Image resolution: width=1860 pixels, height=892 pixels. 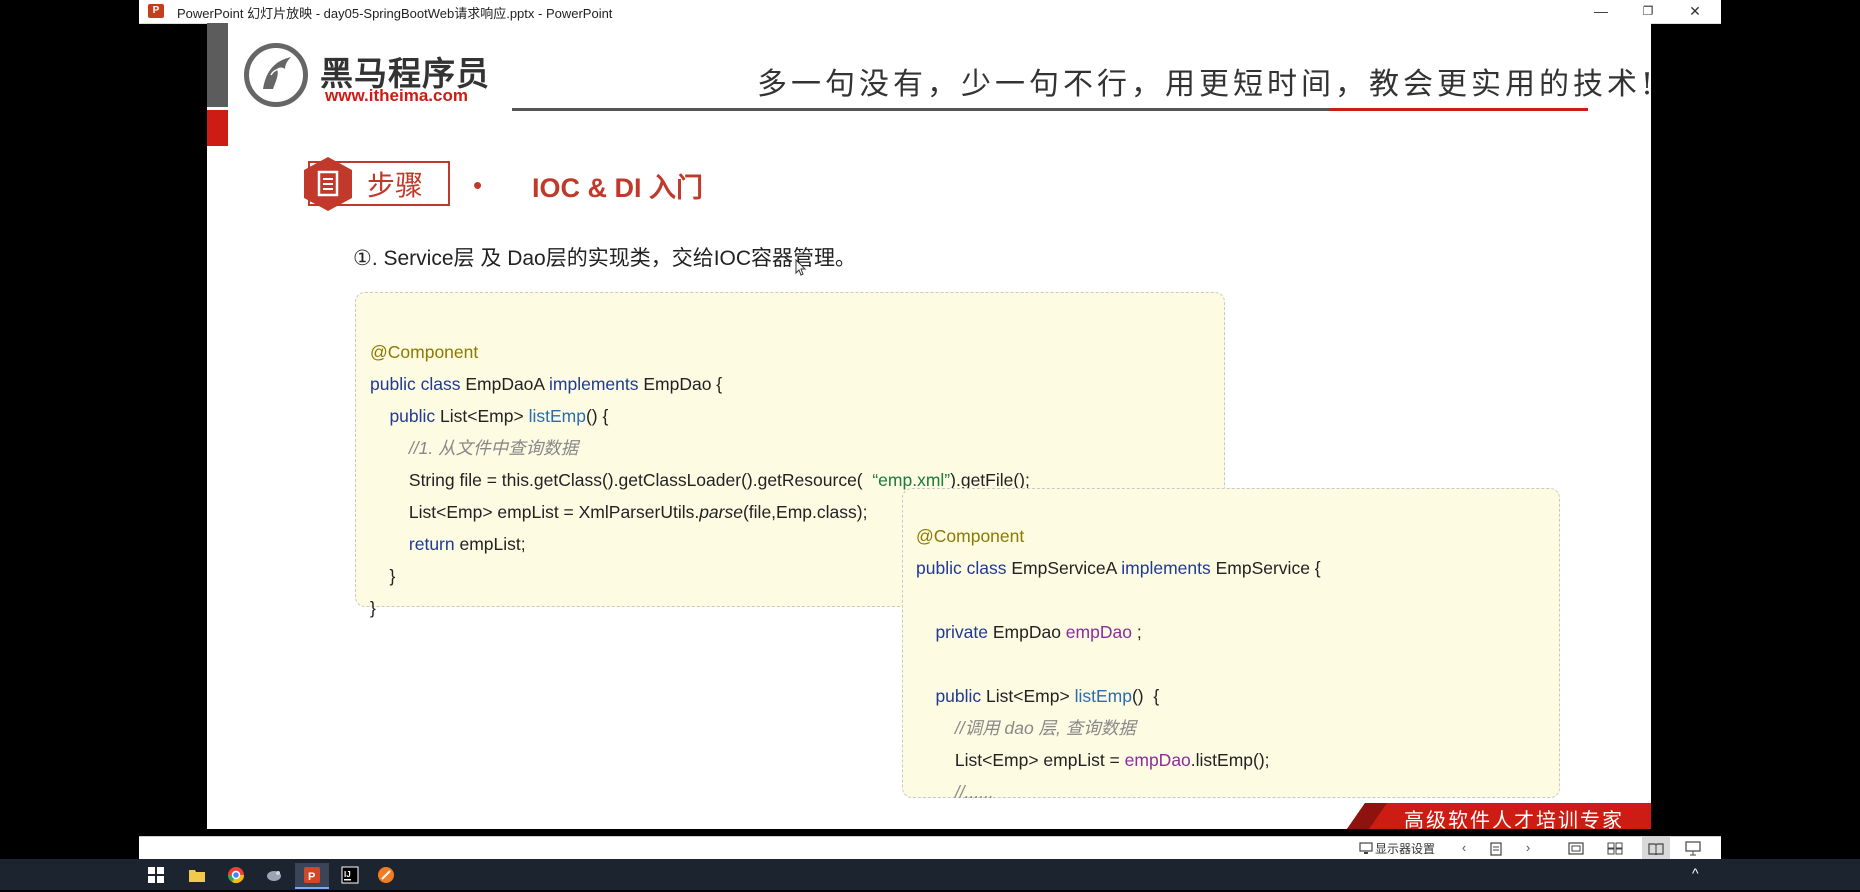 What do you see at coordinates (1695, 873) in the screenshot?
I see `chevron-up-icon: ^` at bounding box center [1695, 873].